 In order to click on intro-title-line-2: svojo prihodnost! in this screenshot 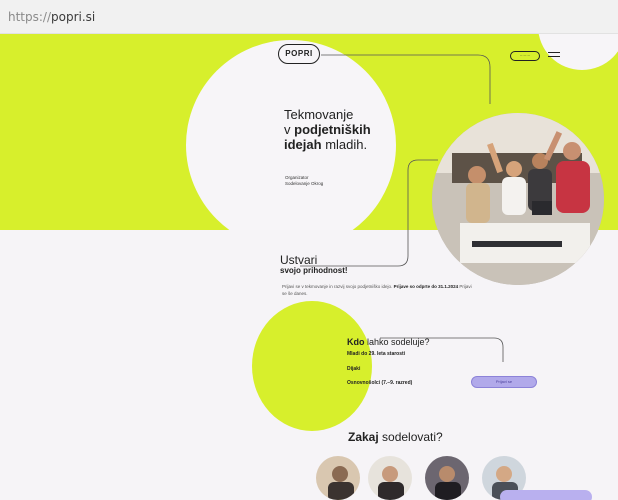, I will do `click(314, 270)`.